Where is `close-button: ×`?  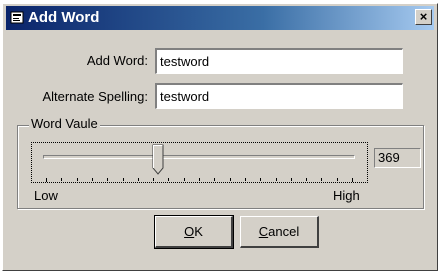
close-button: × is located at coordinates (423, 17).